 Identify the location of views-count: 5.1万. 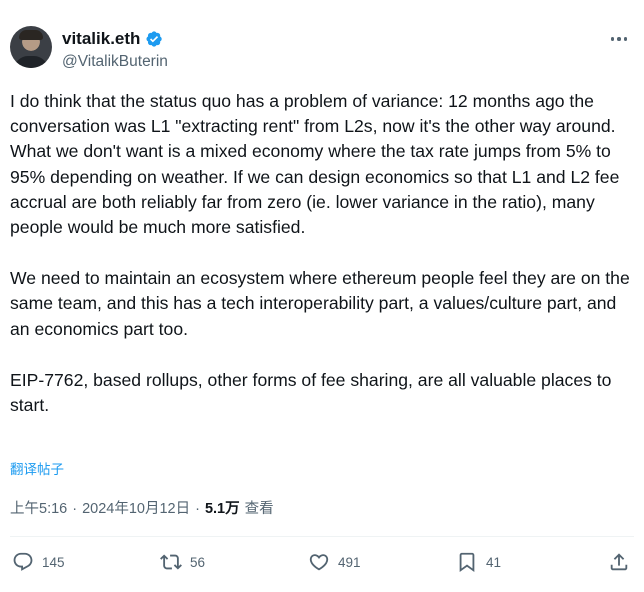
(222, 509).